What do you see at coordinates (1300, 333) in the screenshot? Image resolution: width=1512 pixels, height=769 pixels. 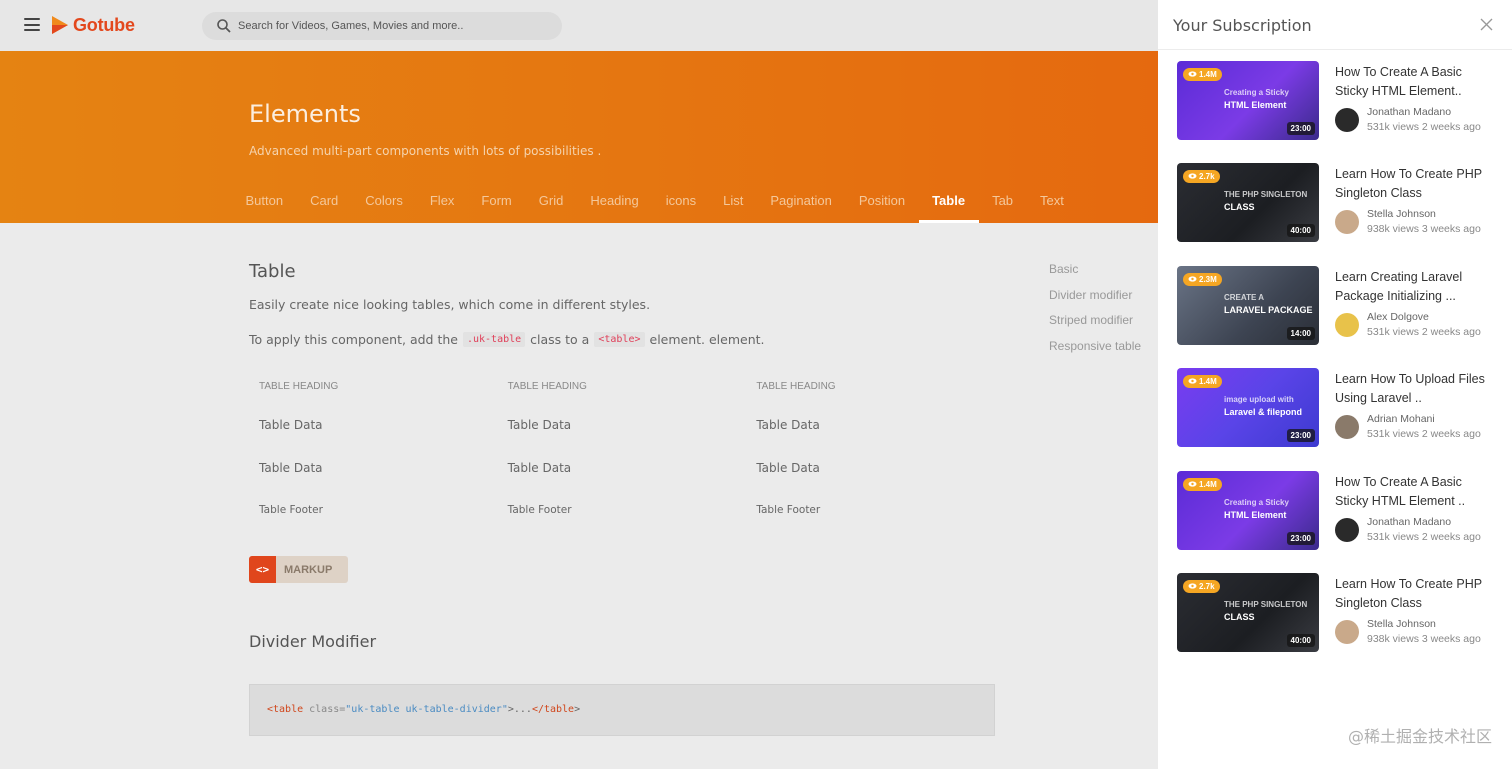 I see `duration-badge: 14:00` at bounding box center [1300, 333].